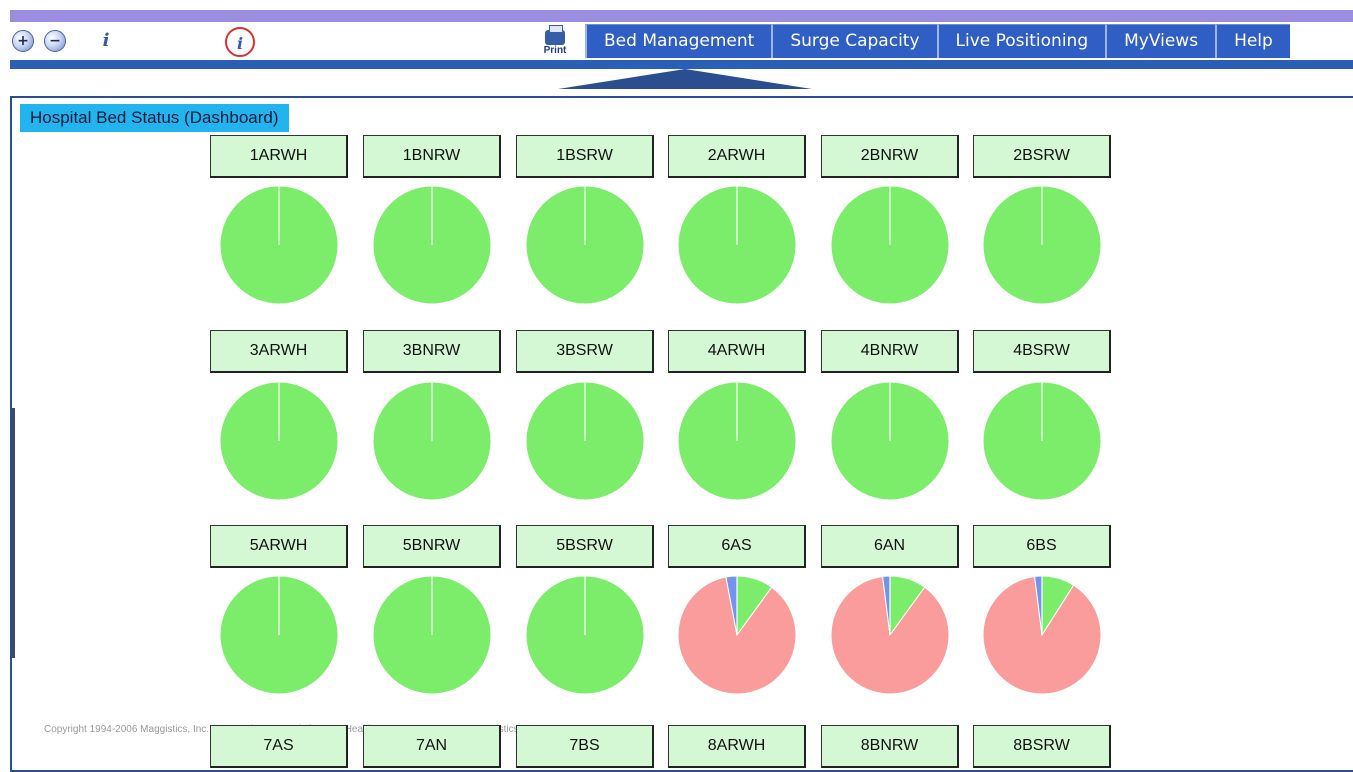 This screenshot has height=772, width=1353. Describe the element at coordinates (1252, 41) in the screenshot. I see `tab-help: Help` at that location.